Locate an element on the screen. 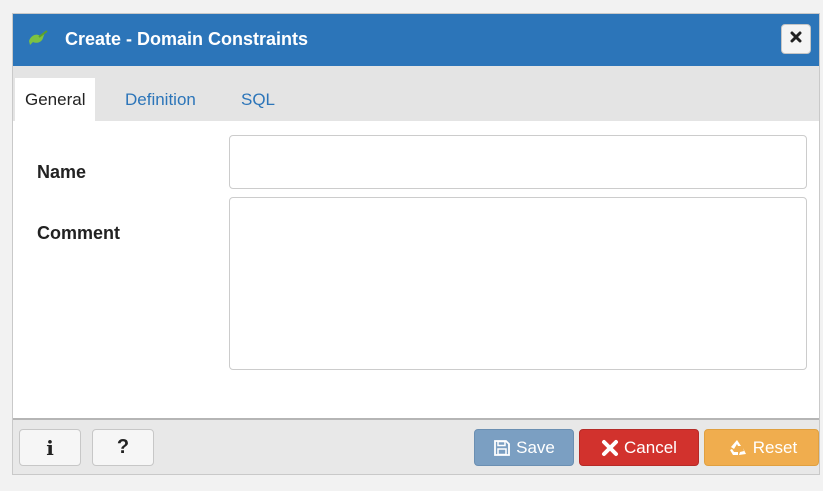  name-input is located at coordinates (518, 162).